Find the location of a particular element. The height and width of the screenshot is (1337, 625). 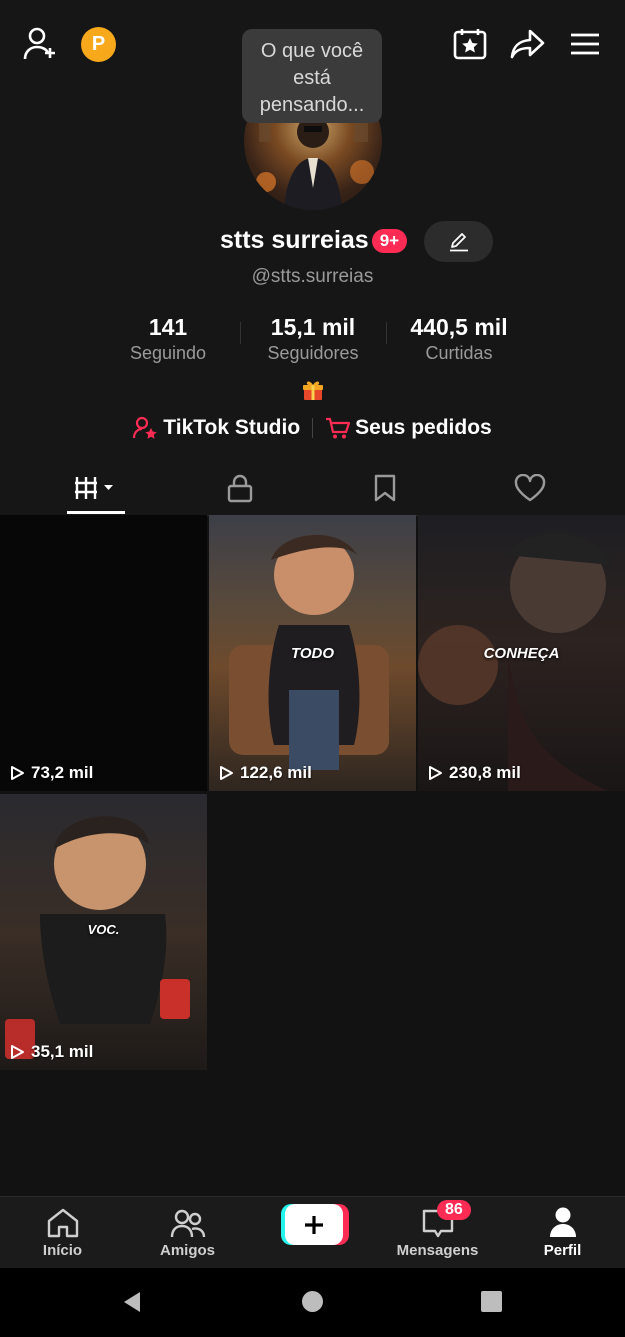

notification-badge: 9+ is located at coordinates (389, 240).